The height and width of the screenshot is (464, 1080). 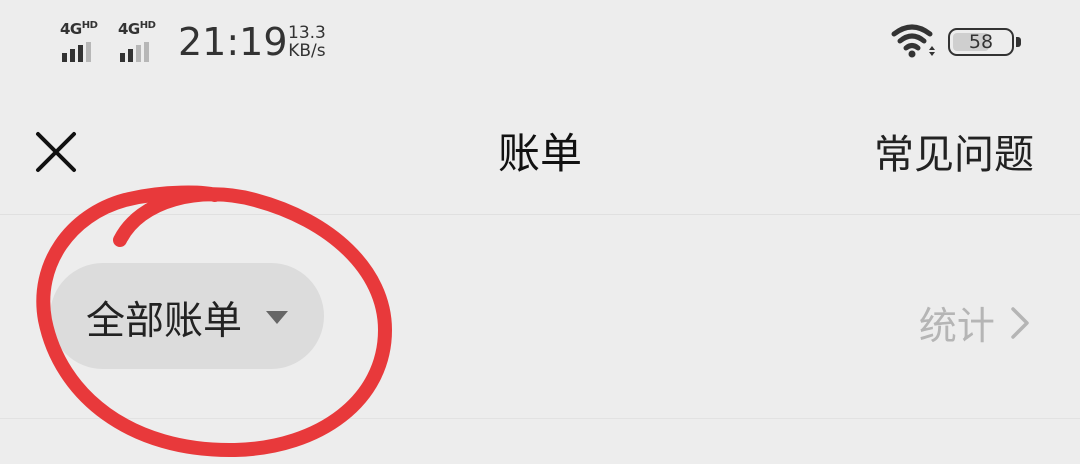 What do you see at coordinates (956, 326) in the screenshot?
I see `statistics-label: 统计` at bounding box center [956, 326].